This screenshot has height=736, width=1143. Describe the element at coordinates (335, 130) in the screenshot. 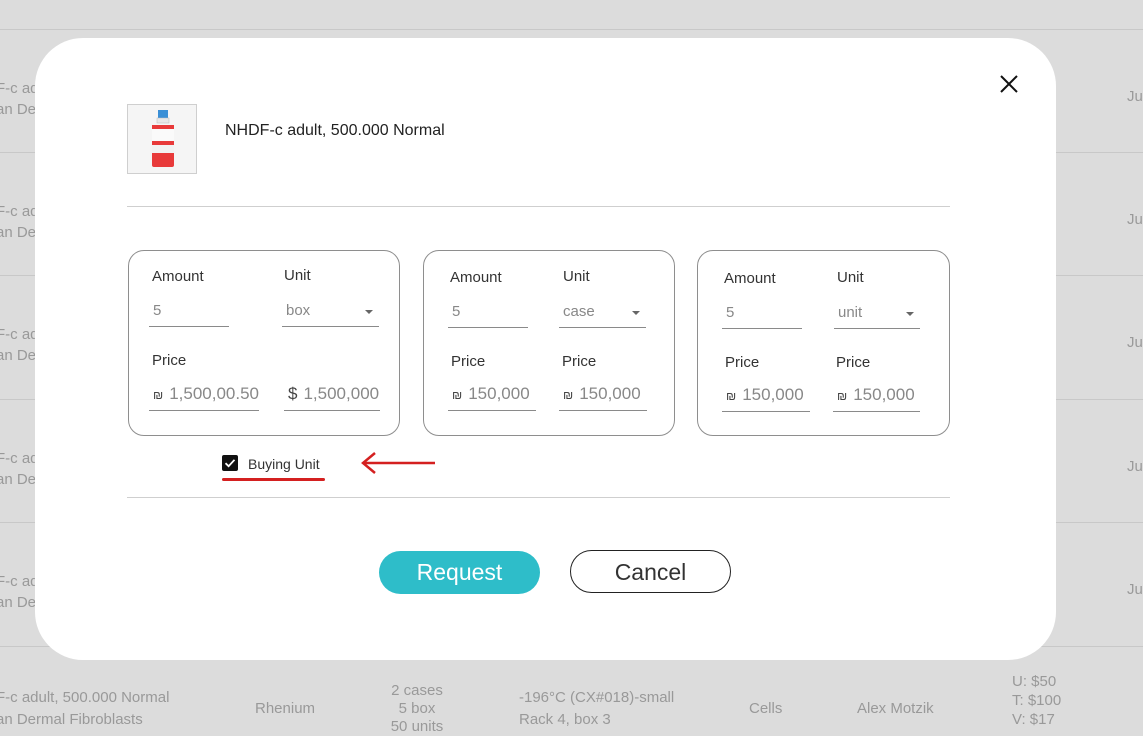

I see `product-title: NHDF-c adult, 500.000 Normal` at that location.